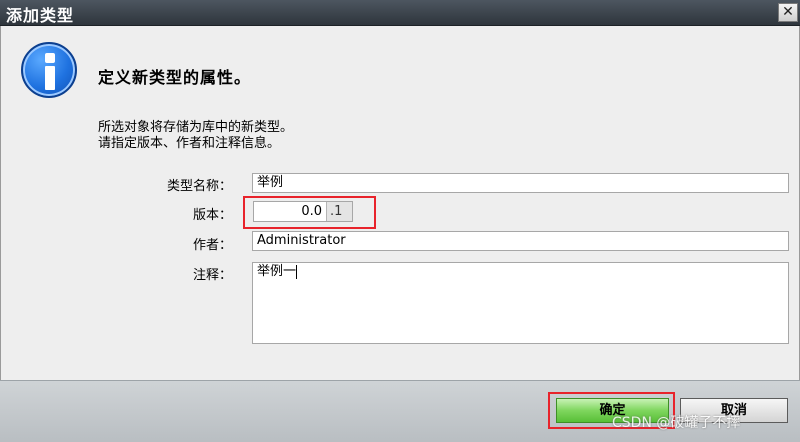  Describe the element at coordinates (212, 215) in the screenshot. I see `version-label: 版本：` at that location.